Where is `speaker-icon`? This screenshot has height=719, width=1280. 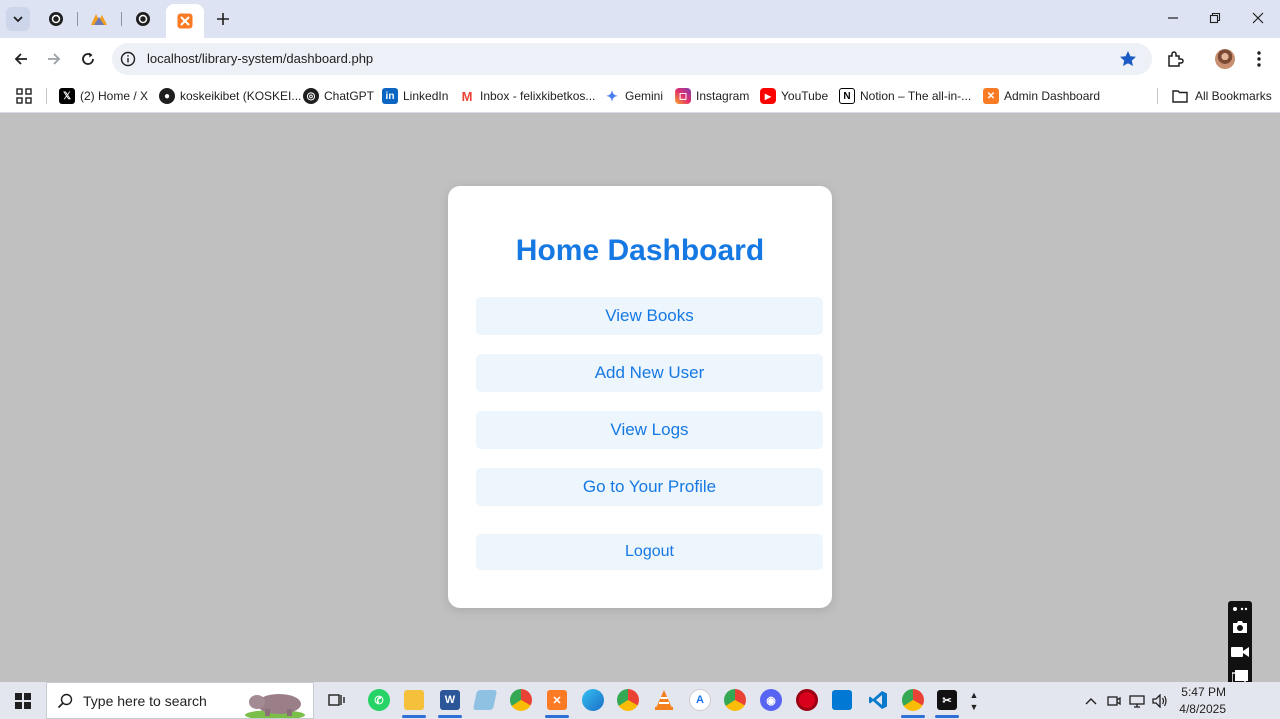 speaker-icon is located at coordinates (1159, 700).